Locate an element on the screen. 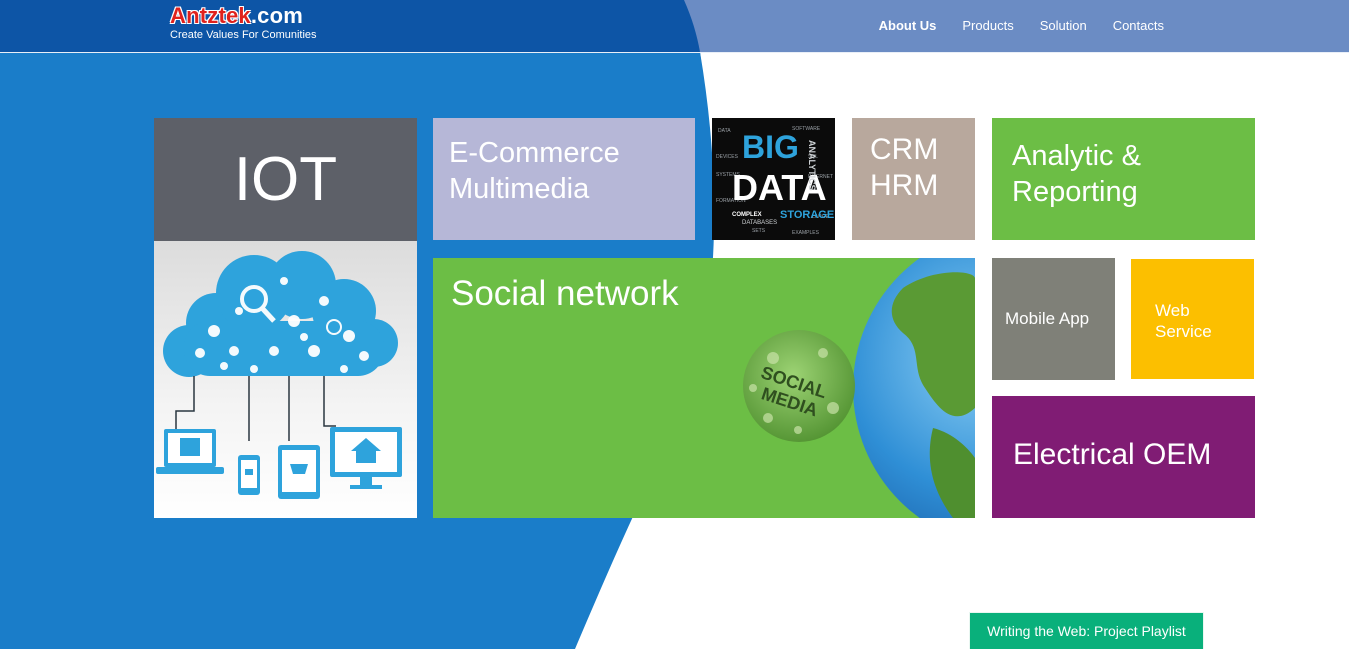  tile-electrical-oem: Electrical OEM is located at coordinates (1123, 457).